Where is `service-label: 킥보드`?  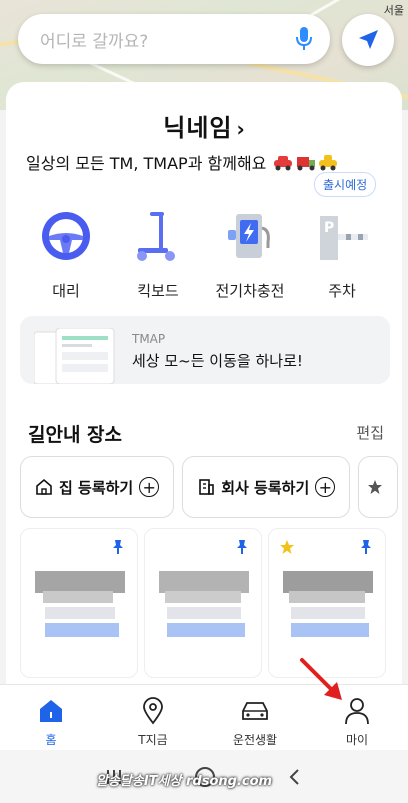
service-label: 킥보드 is located at coordinates (158, 291).